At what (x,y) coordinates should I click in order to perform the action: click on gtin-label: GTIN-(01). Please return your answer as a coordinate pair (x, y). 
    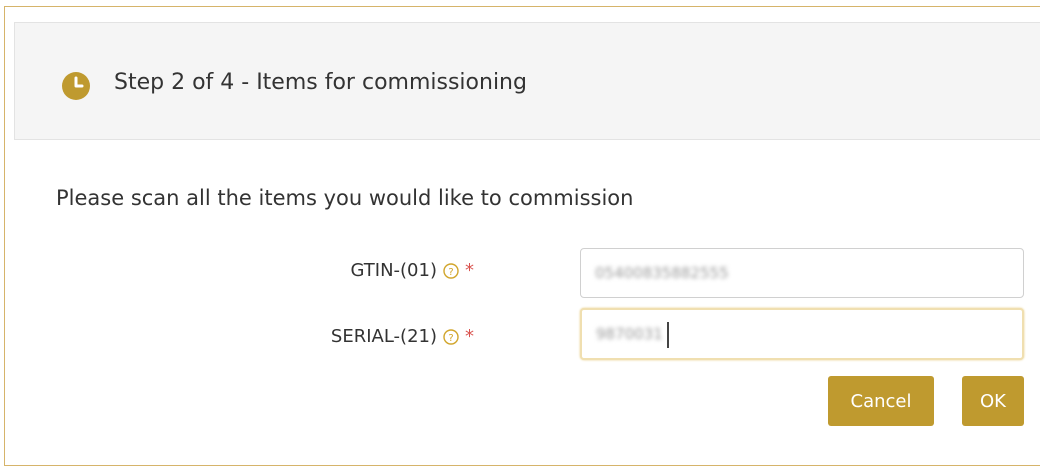
    Looking at the image, I should click on (393, 270).